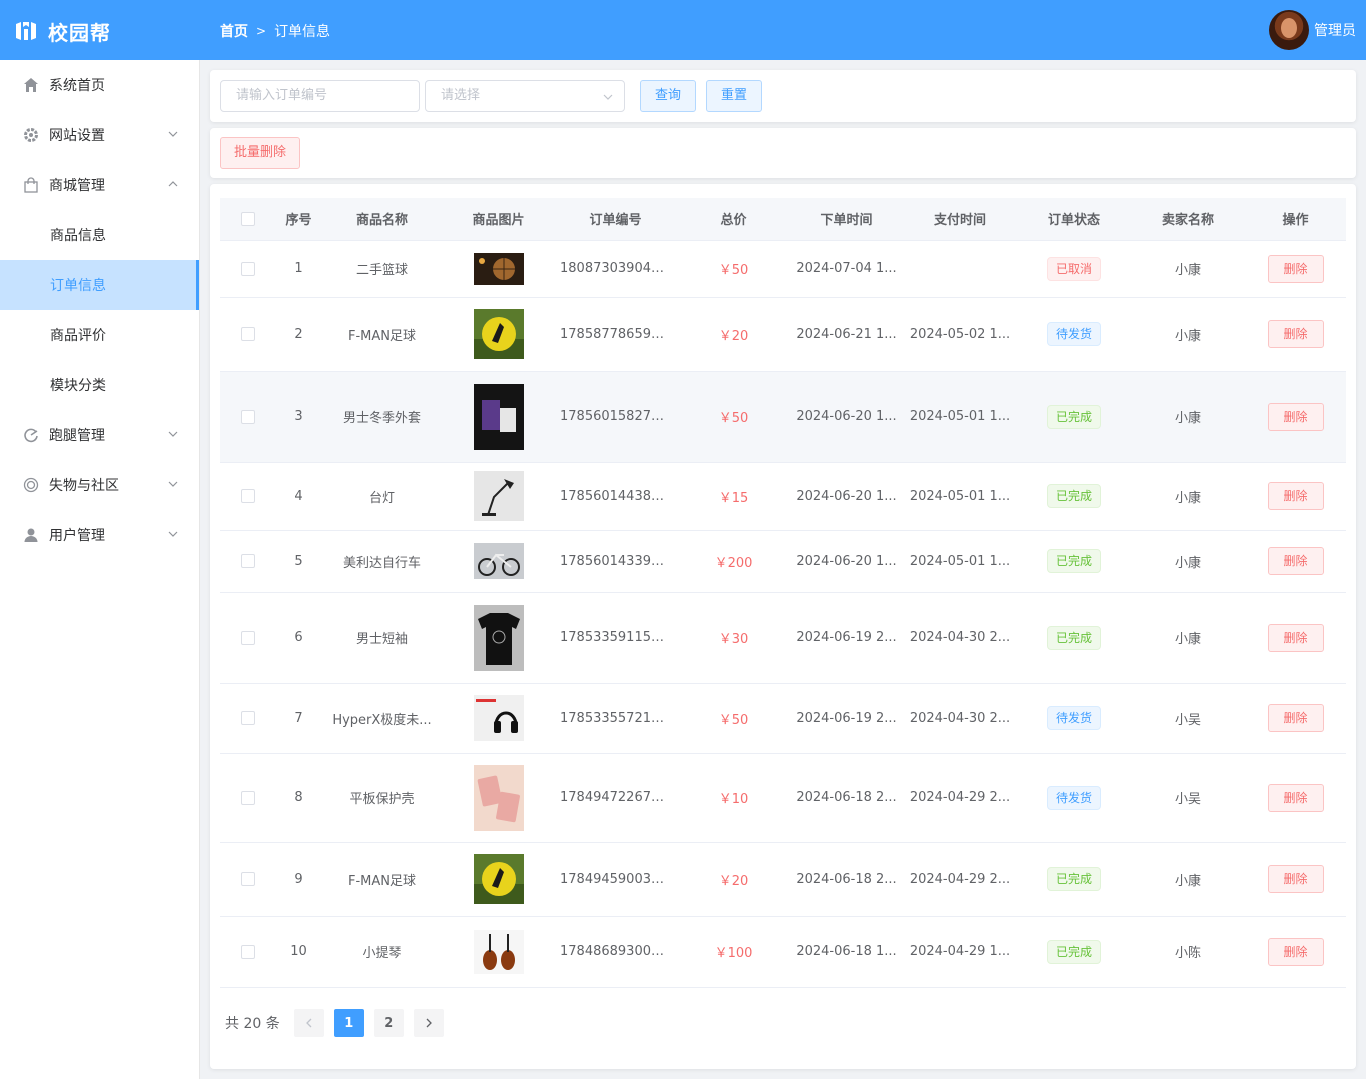  Describe the element at coordinates (1188, 561) in the screenshot. I see `seller-name: 小康` at that location.